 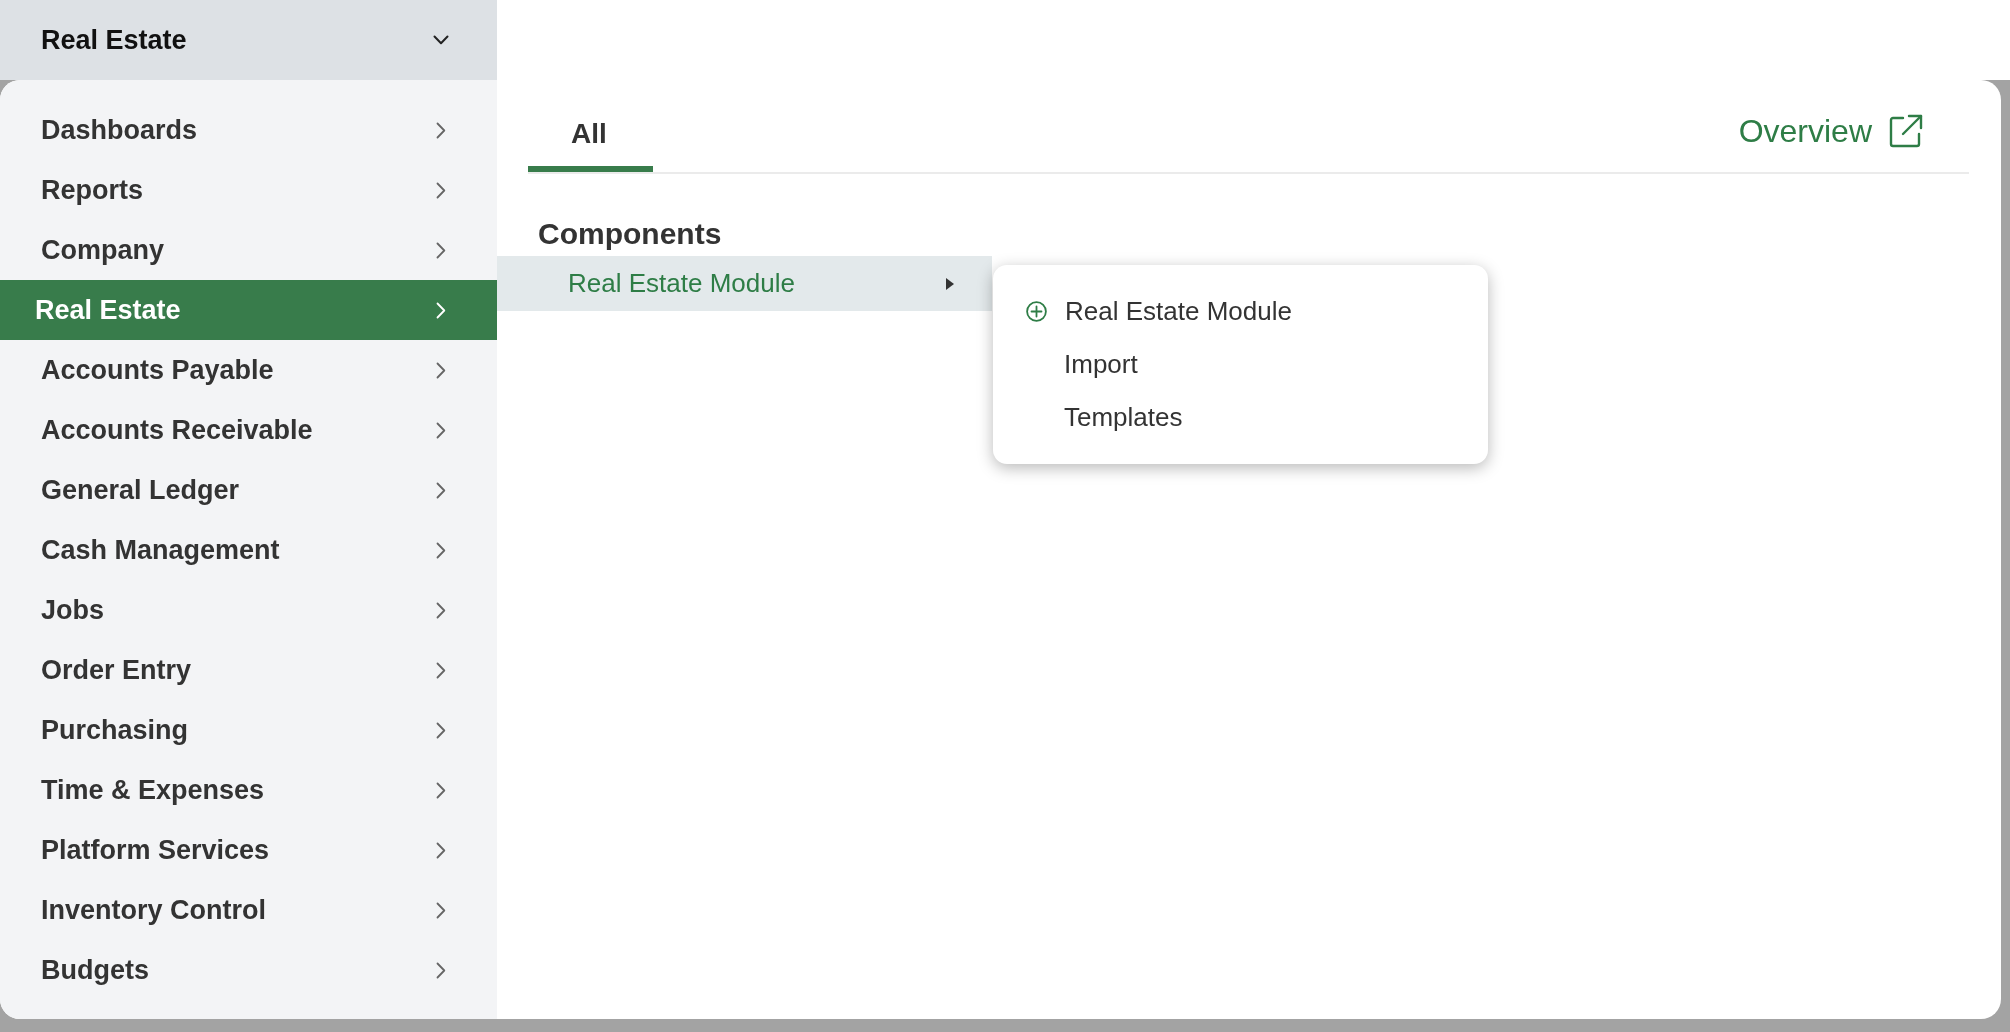 I want to click on sidebar-item: Jobs, so click(x=248, y=610).